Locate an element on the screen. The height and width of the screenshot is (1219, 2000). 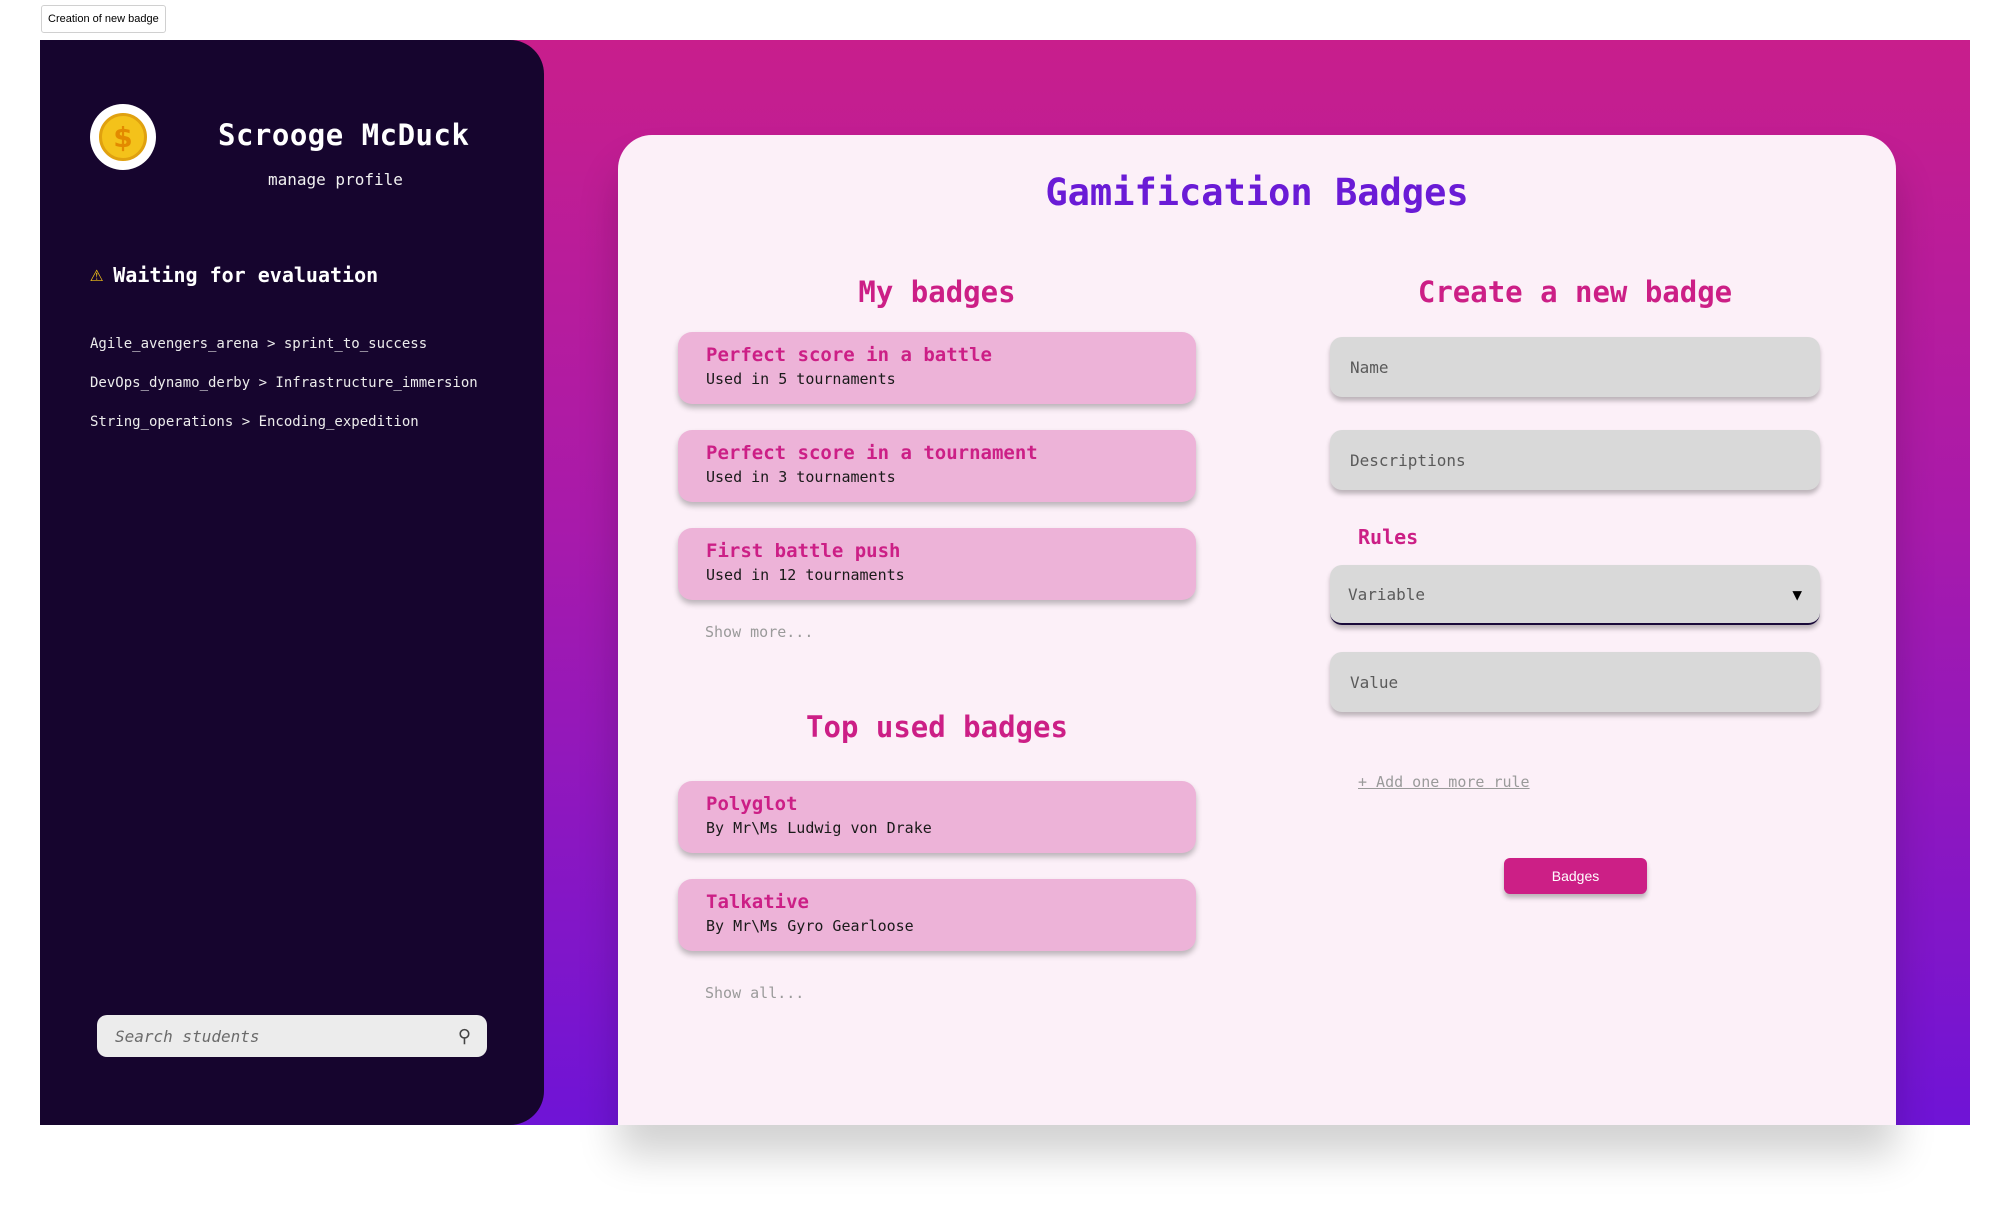
value-input is located at coordinates (1575, 682).